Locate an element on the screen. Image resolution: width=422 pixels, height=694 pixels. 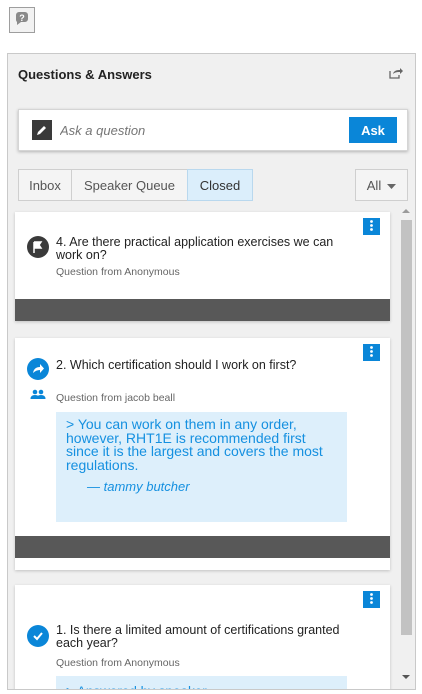
chat-help-icon: ? is located at coordinates (22, 20).